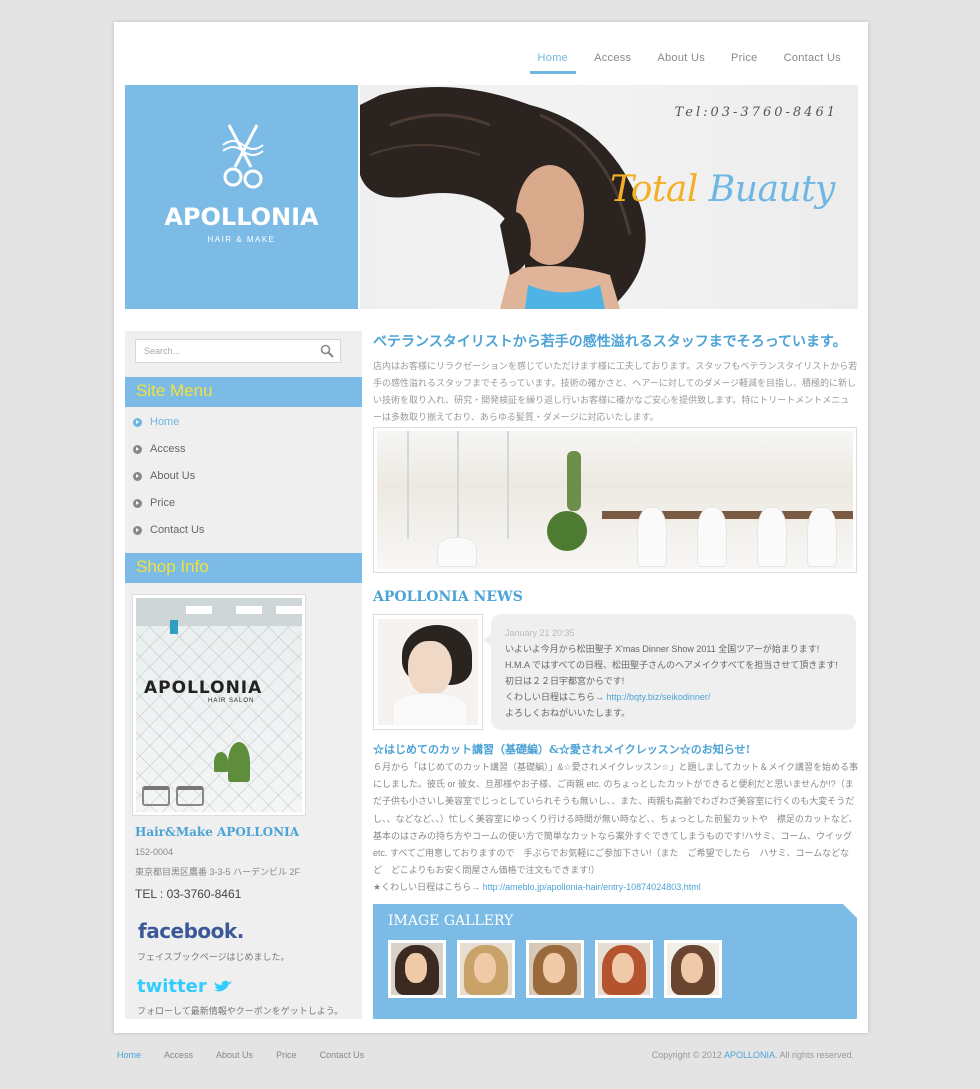 The width and height of the screenshot is (980, 1089). Describe the element at coordinates (241, 217) in the screenshot. I see `logo-wordmark: APOLLONIA` at that location.